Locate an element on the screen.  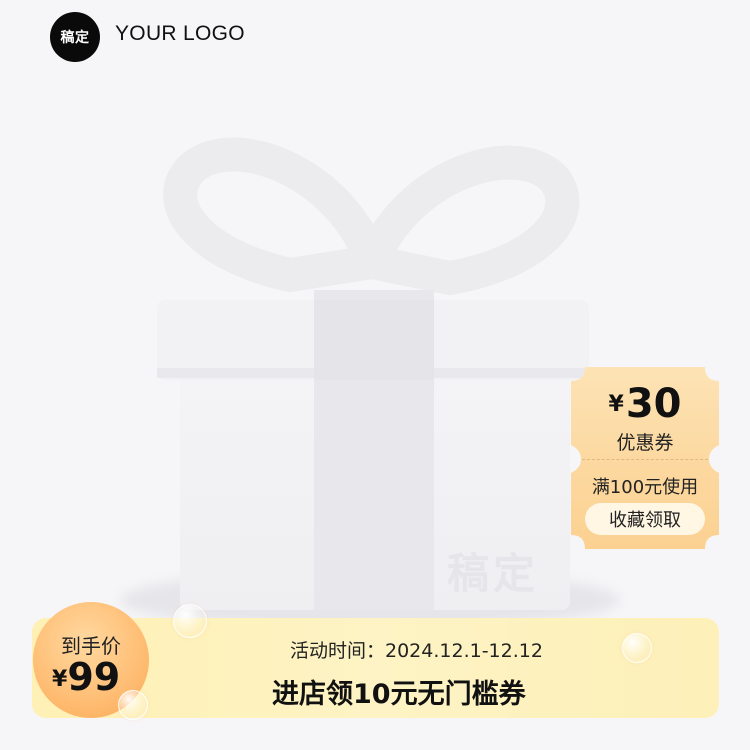
price-value: 99 is located at coordinates (94, 677).